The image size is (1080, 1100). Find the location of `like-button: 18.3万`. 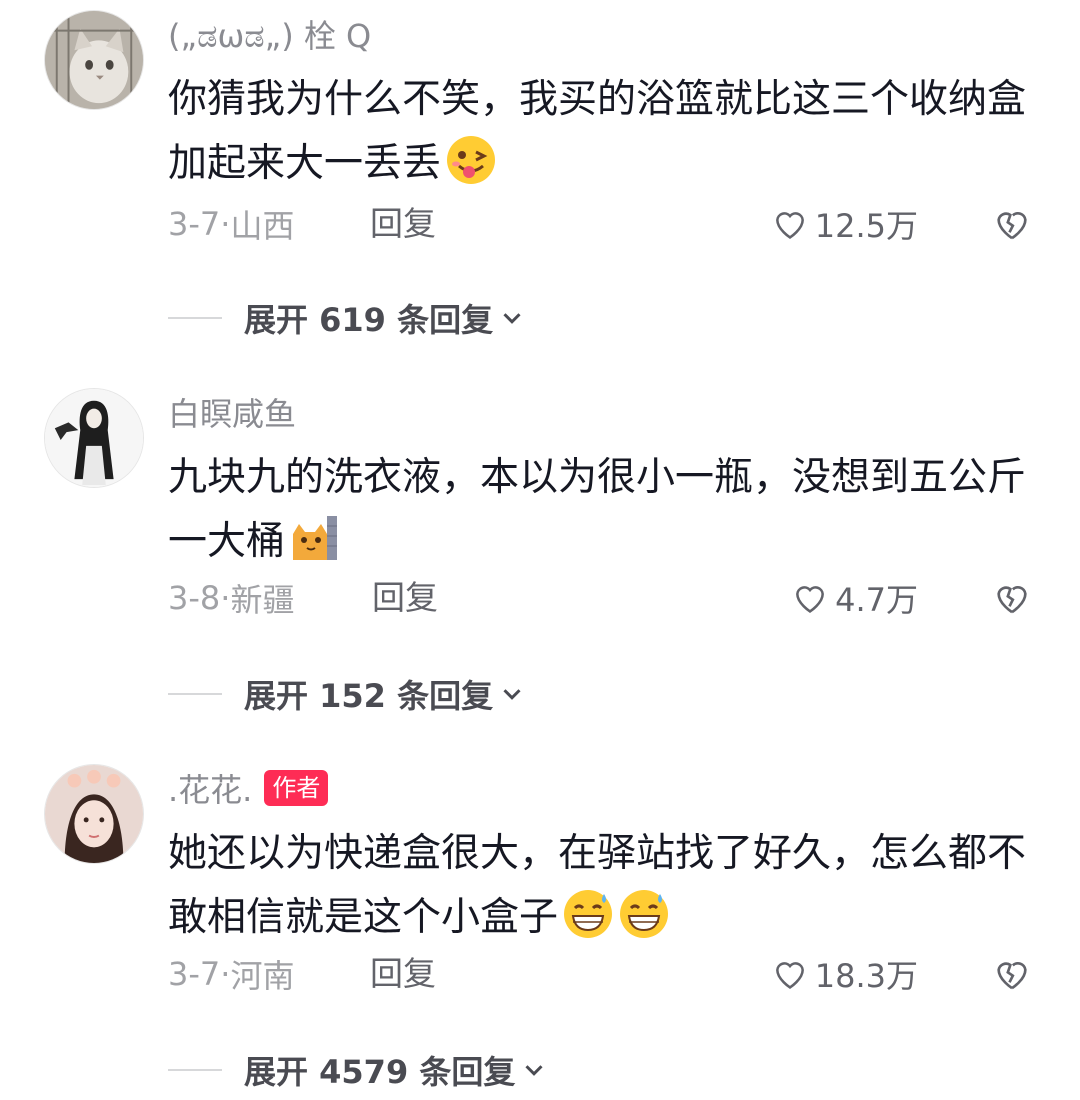

like-button: 18.3万 is located at coordinates (844, 974).